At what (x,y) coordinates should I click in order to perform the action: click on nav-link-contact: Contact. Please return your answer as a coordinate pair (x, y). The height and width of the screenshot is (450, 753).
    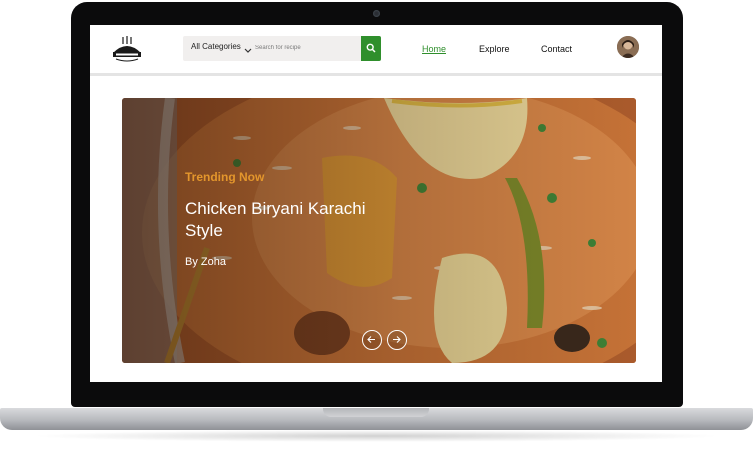
    Looking at the image, I should click on (556, 49).